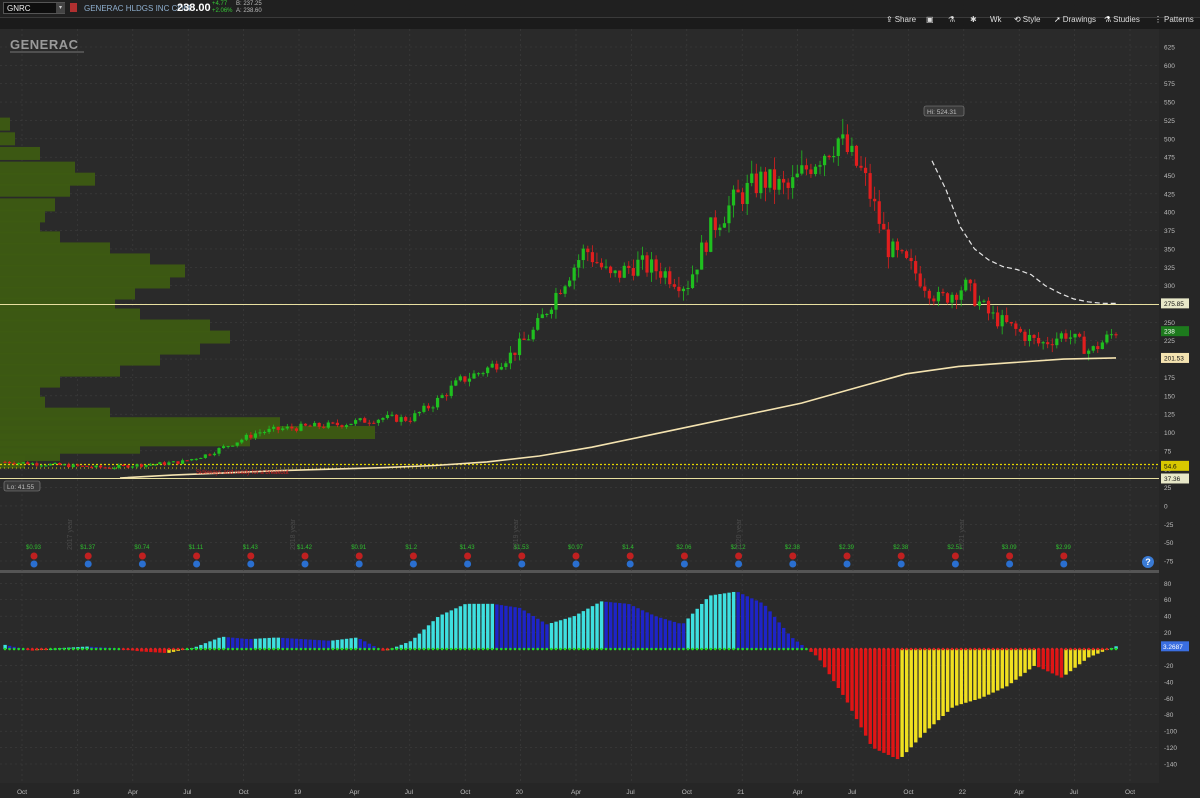 This screenshot has width=1200, height=798. I want to click on earnings-value: $1.37, so click(88, 548).